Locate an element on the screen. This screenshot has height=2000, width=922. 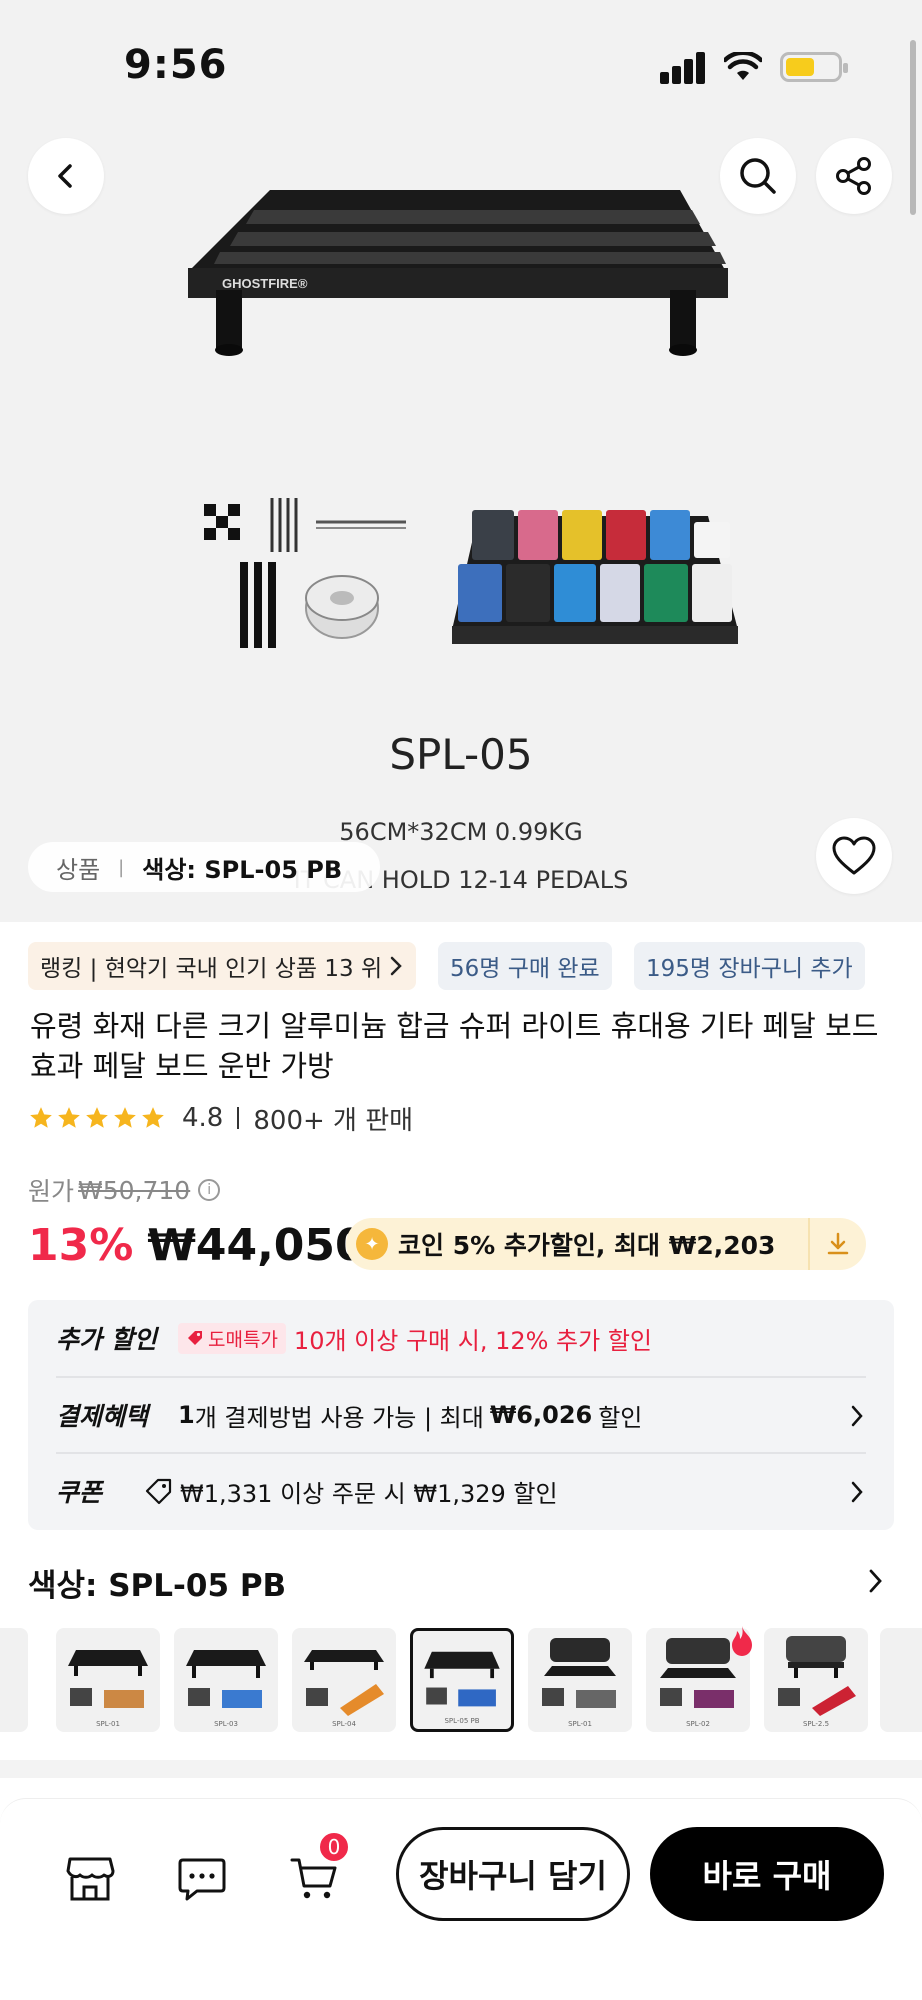
payment-benefit-row: 결제혜택 1 개 결제방법 사용 가능 | 최대 ₩6,026 할인 is located at coordinates (461, 1414).